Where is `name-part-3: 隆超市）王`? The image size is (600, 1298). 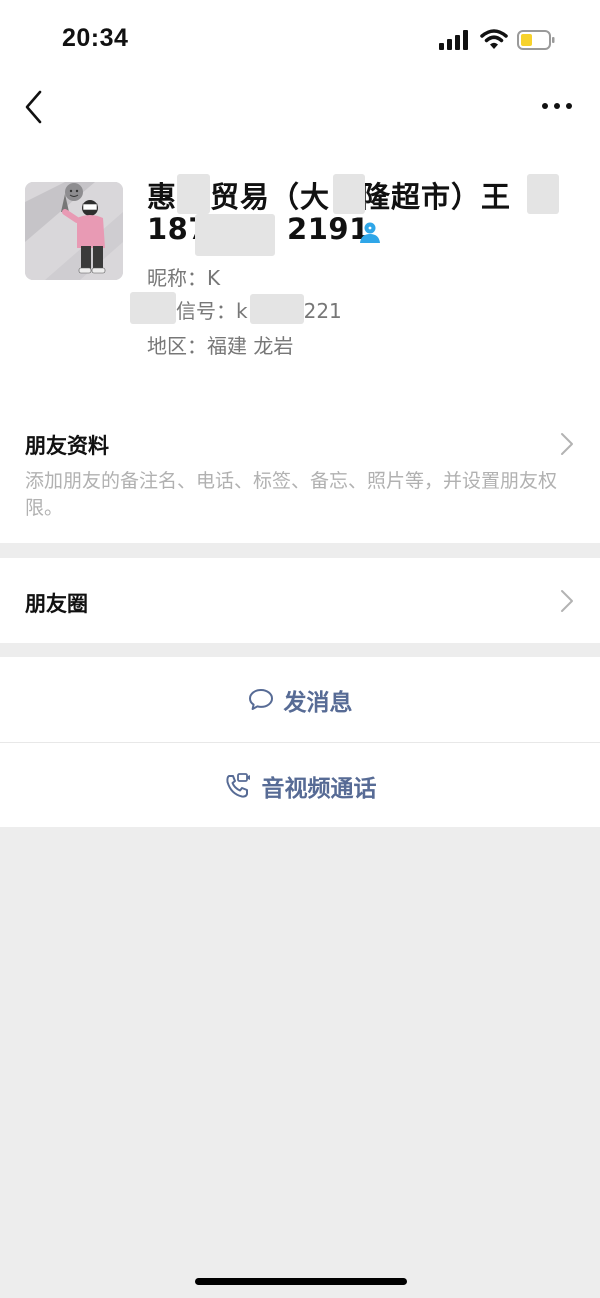
name-part-3: 隆超市）王 is located at coordinates (436, 197).